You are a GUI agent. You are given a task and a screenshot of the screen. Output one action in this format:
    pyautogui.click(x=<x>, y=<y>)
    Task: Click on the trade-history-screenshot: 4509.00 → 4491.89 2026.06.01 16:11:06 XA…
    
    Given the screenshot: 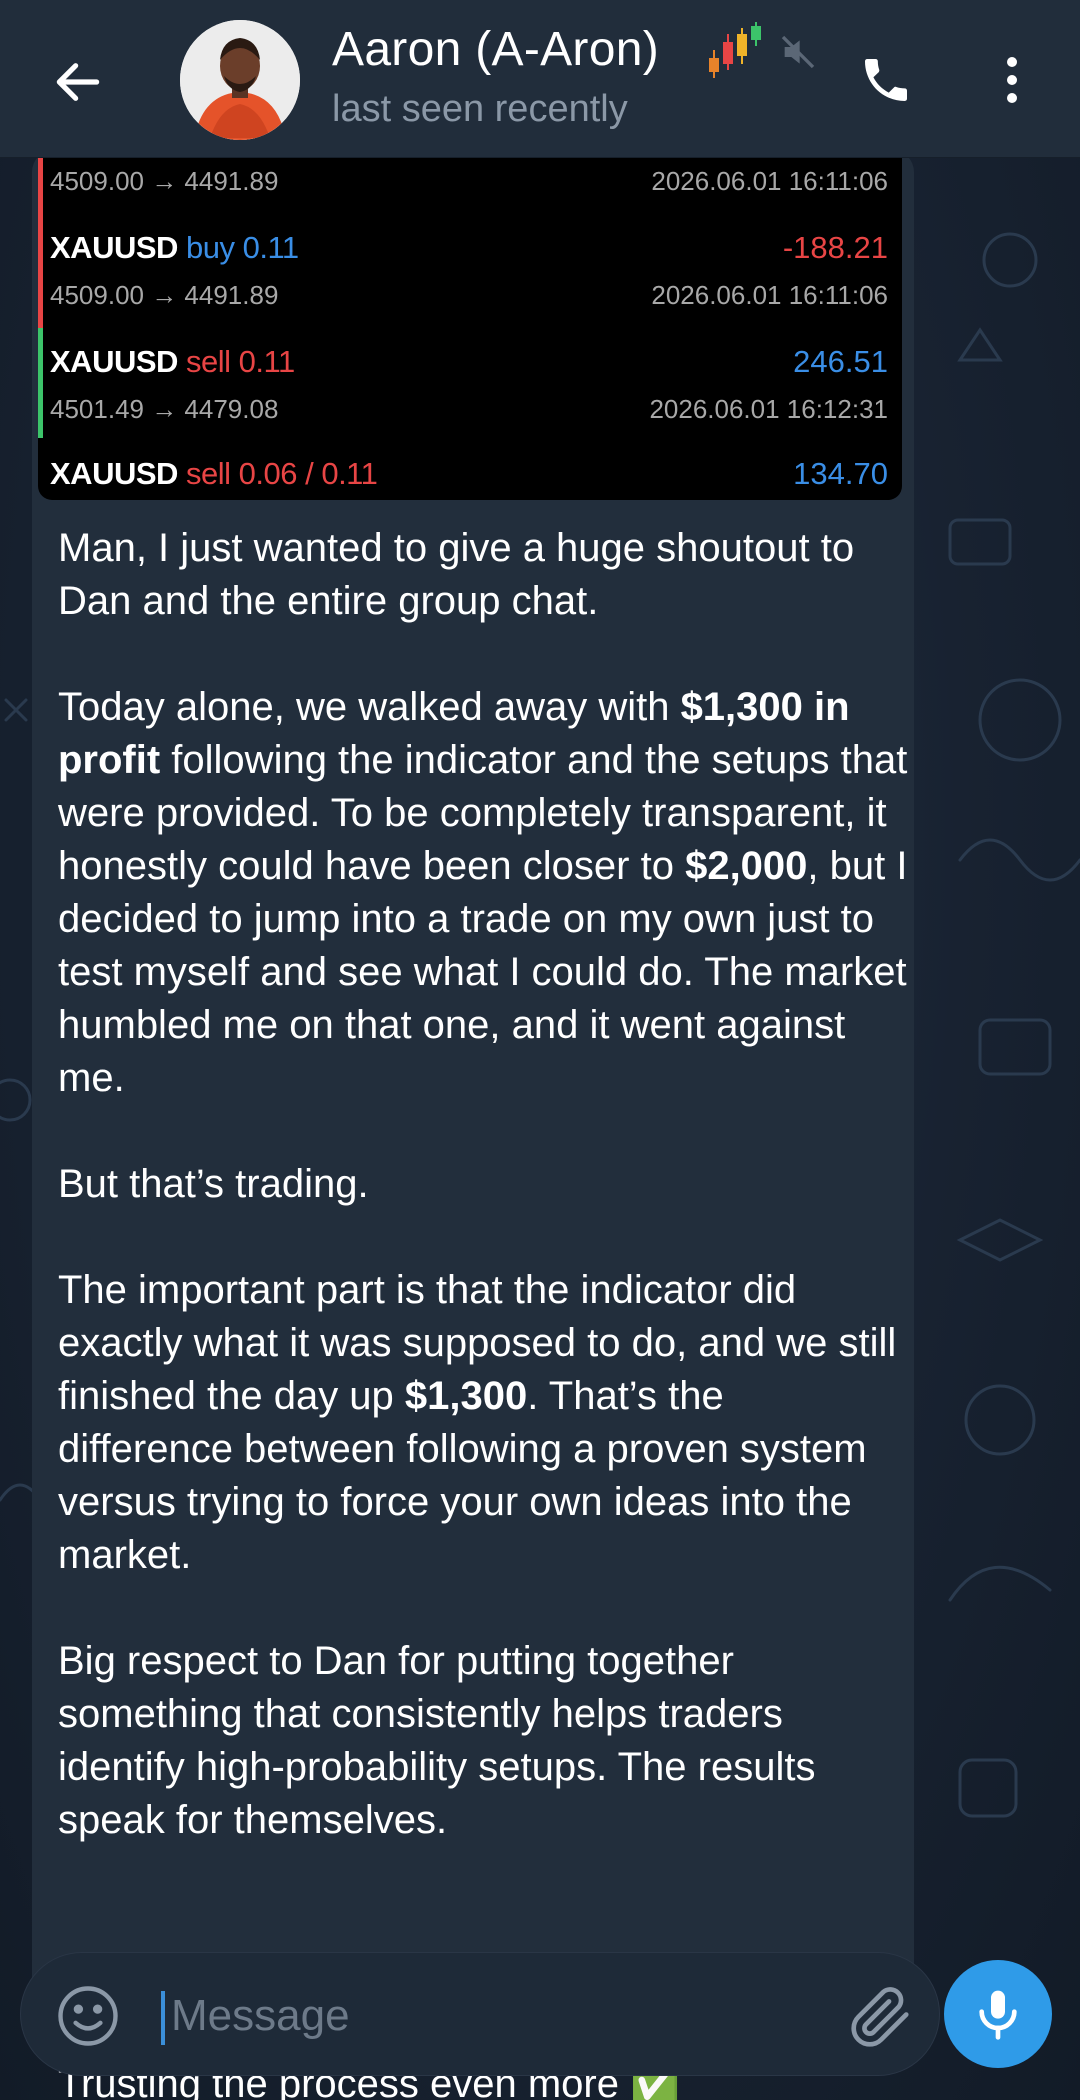 What is the action you would take?
    pyautogui.click(x=470, y=325)
    